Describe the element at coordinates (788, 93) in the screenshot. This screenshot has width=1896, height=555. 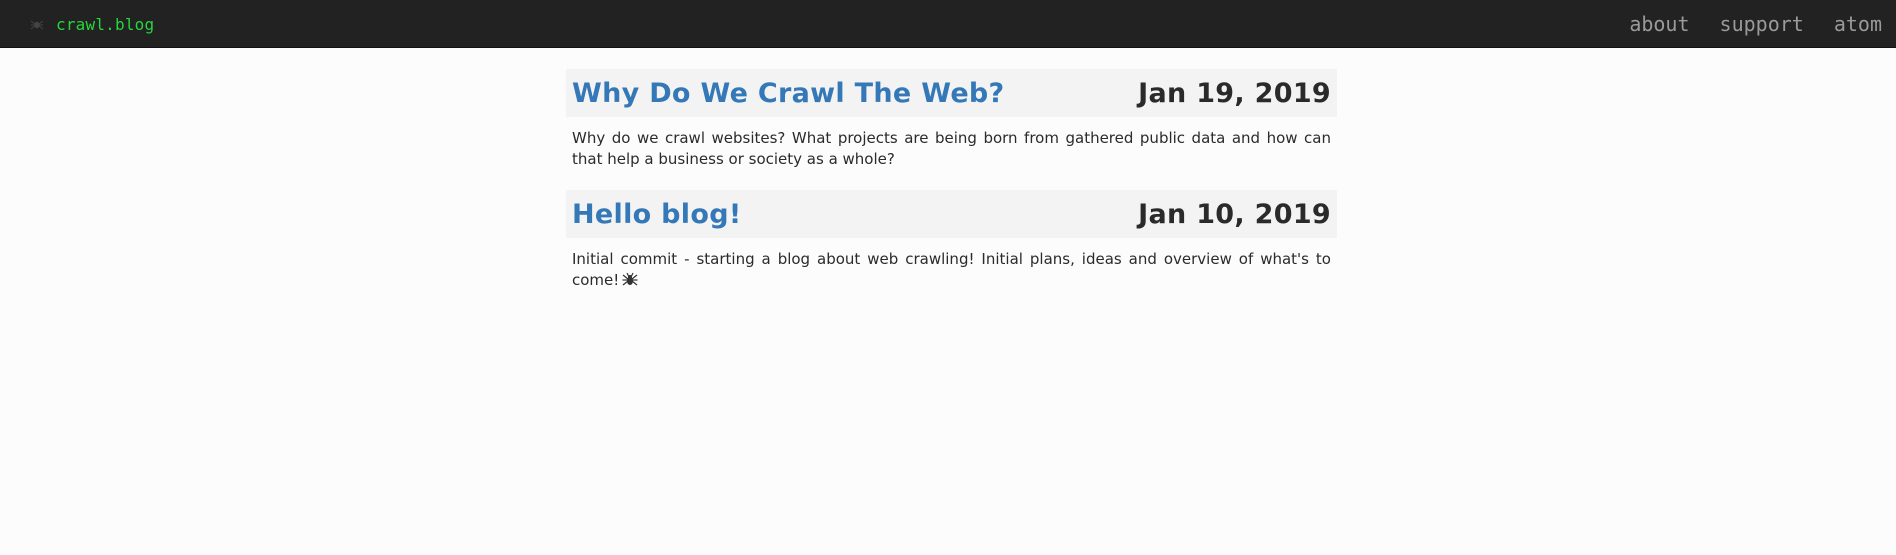
I see `post-title-link: Why Do We Crawl The Web?` at that location.